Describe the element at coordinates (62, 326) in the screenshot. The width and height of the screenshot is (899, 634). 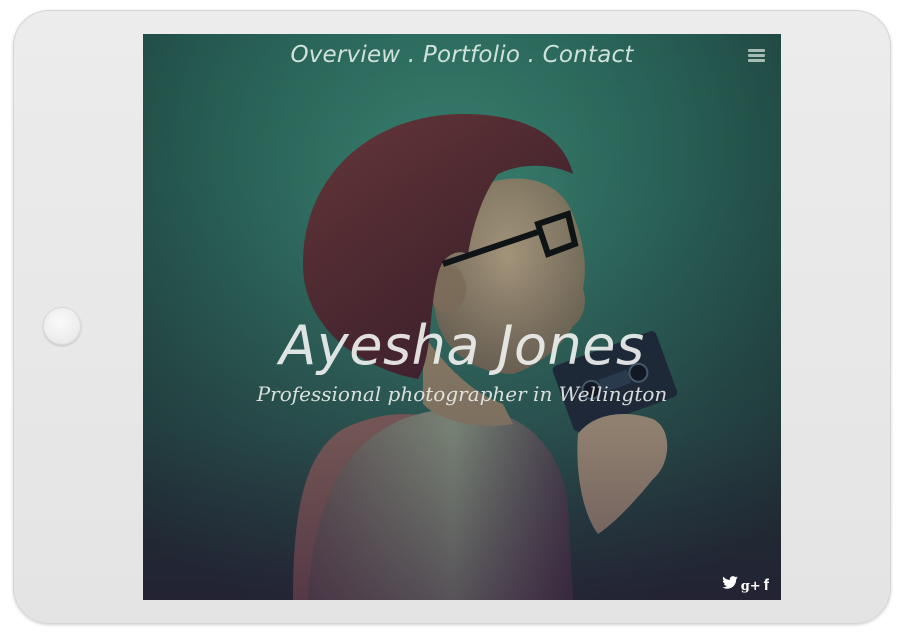
I see `home-button` at that location.